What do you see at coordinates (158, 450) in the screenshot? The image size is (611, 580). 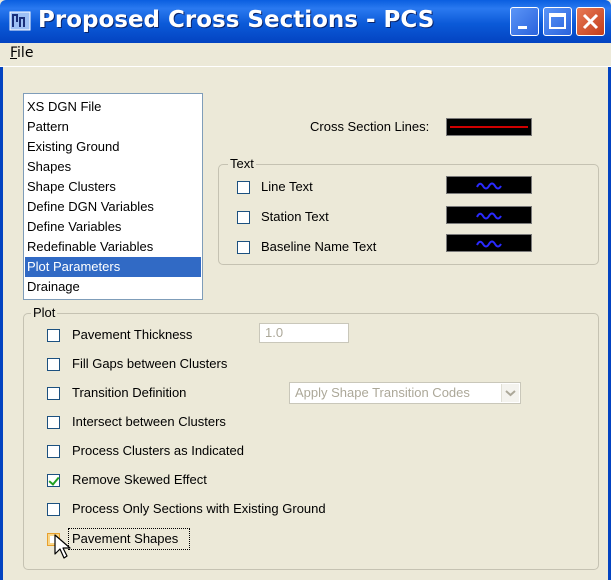 I see `process-clusters-label: Process Clusters as Indicated` at bounding box center [158, 450].